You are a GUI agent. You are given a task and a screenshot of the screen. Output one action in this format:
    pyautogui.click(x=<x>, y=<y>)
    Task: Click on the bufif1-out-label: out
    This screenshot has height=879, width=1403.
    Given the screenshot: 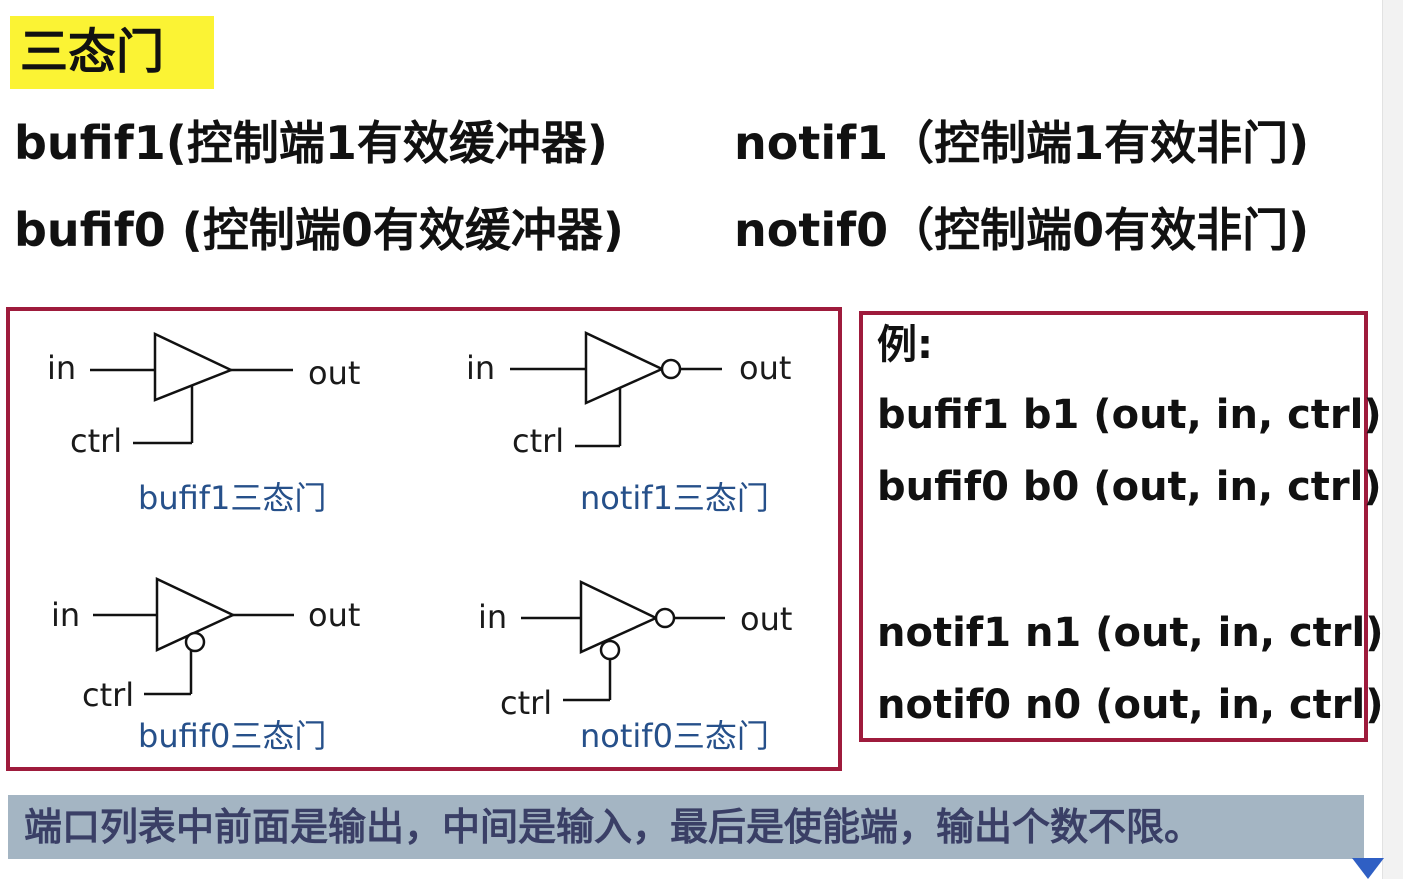 What is the action you would take?
    pyautogui.click(x=334, y=373)
    